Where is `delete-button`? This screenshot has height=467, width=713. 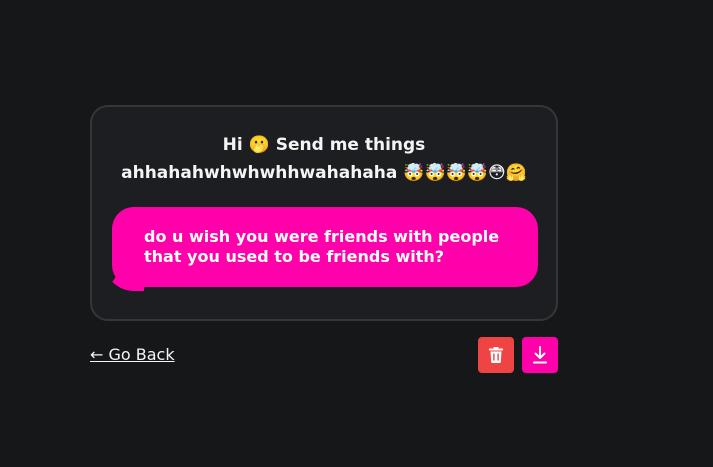 delete-button is located at coordinates (496, 355).